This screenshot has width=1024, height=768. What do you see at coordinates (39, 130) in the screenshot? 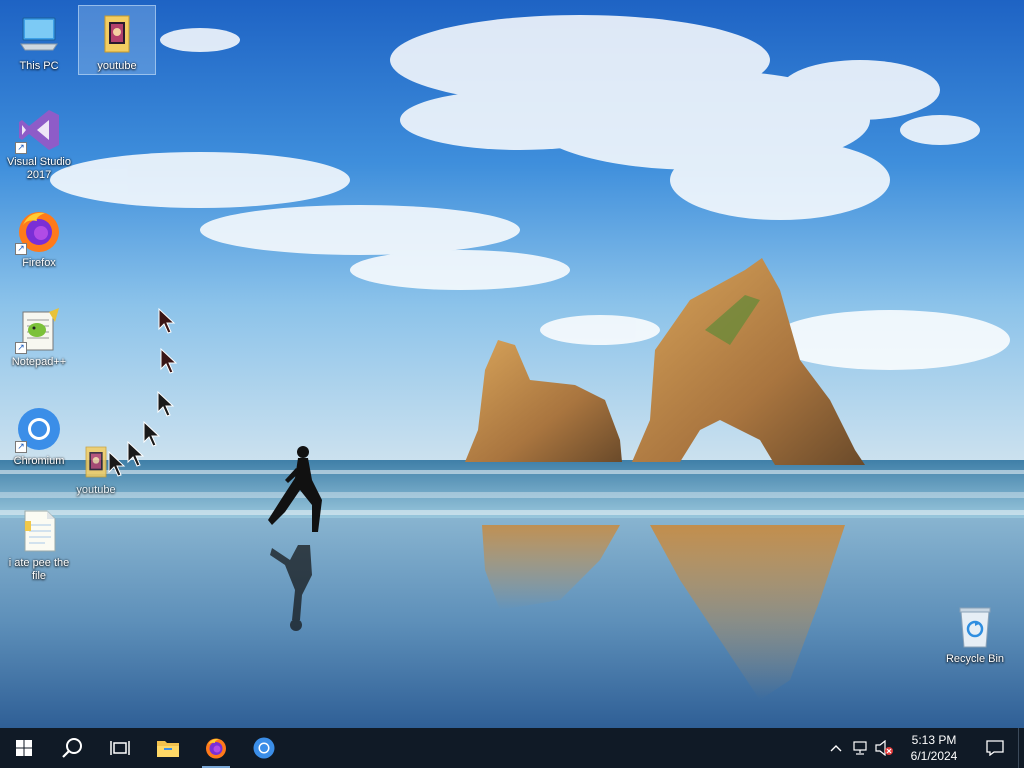
I see `visual-studio-icon: ↗` at bounding box center [39, 130].